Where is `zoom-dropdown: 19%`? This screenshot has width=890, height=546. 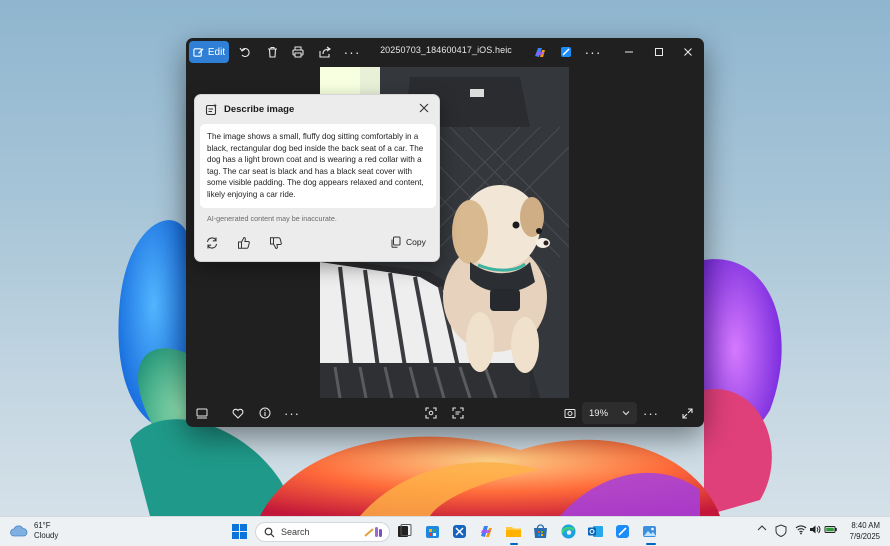
zoom-dropdown: 19% is located at coordinates (609, 413).